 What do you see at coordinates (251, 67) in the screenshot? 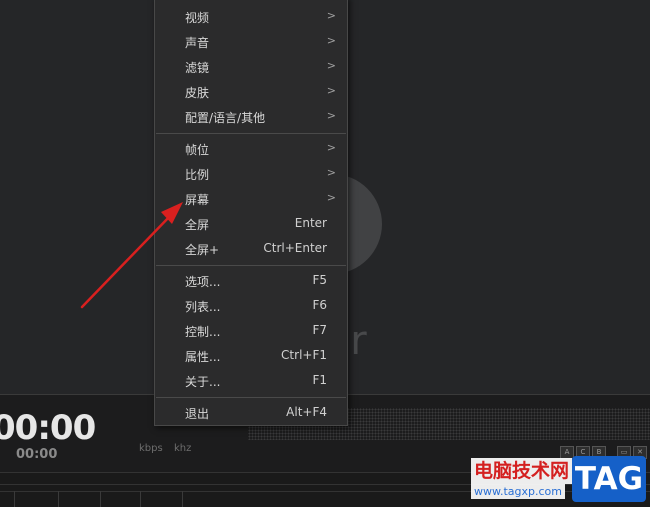
I see `menu-item-filter: 滤镜 >` at bounding box center [251, 67].